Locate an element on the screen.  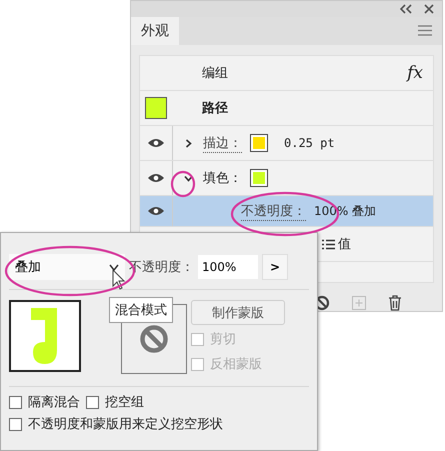
annotation-circle is located at coordinates (183, 184).